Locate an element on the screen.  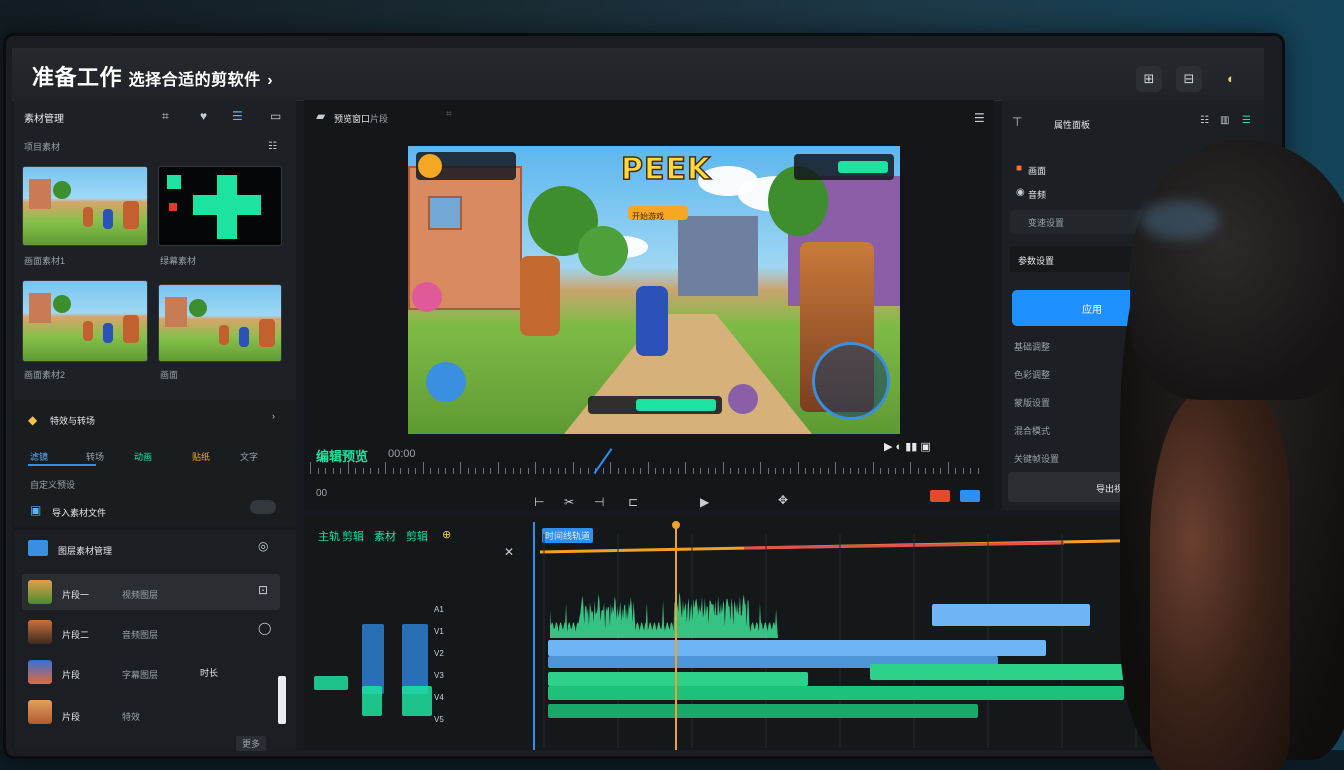
tab-animation: 动画 is located at coordinates (143, 456).